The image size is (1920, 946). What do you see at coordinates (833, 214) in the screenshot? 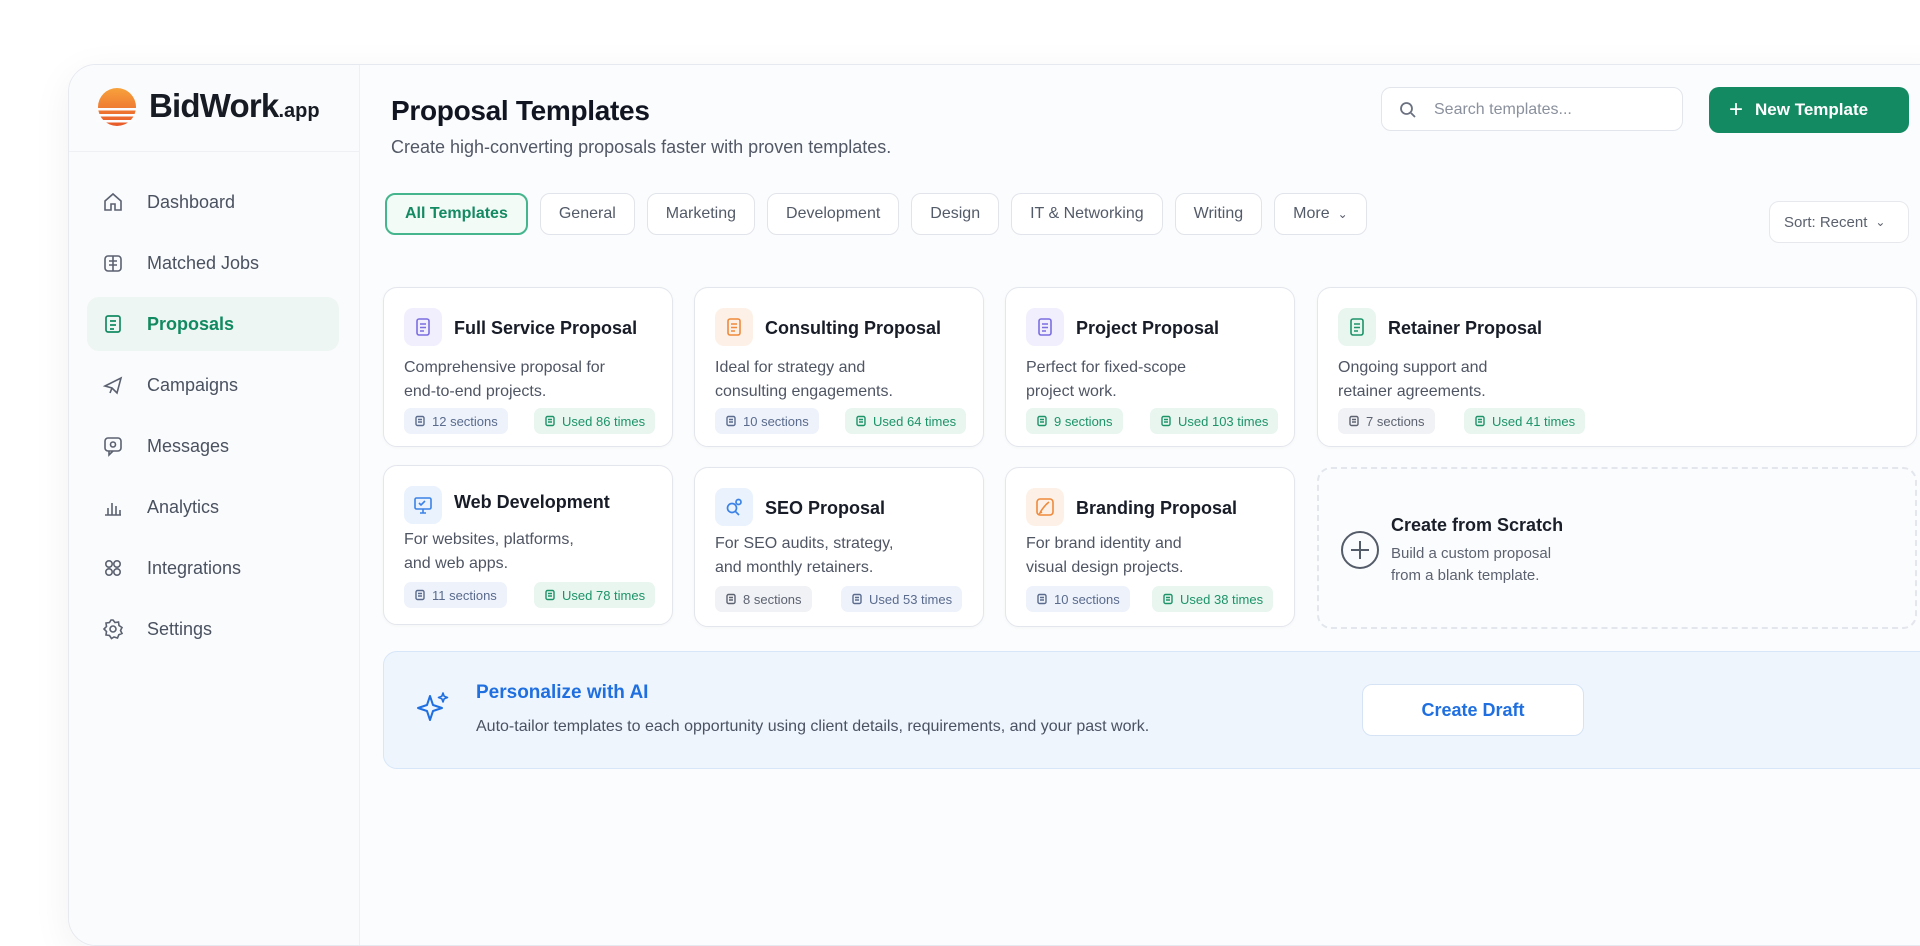
I see `filter-chip-development: Development` at bounding box center [833, 214].